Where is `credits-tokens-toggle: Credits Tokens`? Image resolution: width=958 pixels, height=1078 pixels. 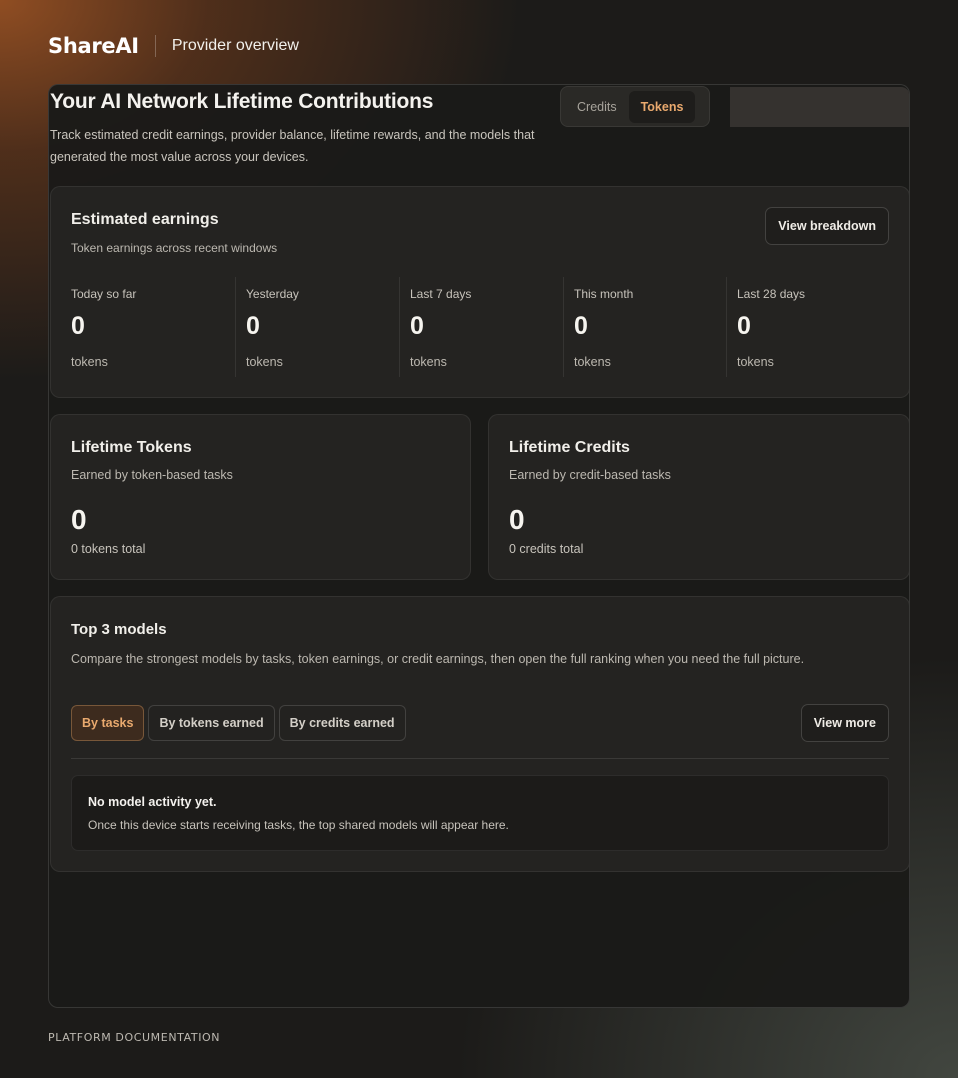 credits-tokens-toggle: Credits Tokens is located at coordinates (635, 106).